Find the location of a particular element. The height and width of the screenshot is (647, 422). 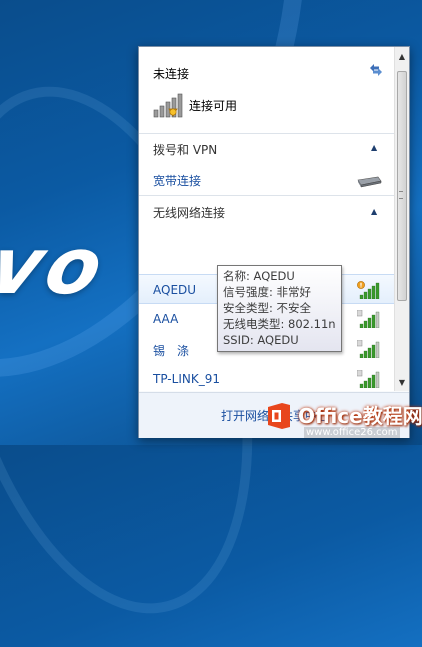

refresh-icon is located at coordinates (376, 70).